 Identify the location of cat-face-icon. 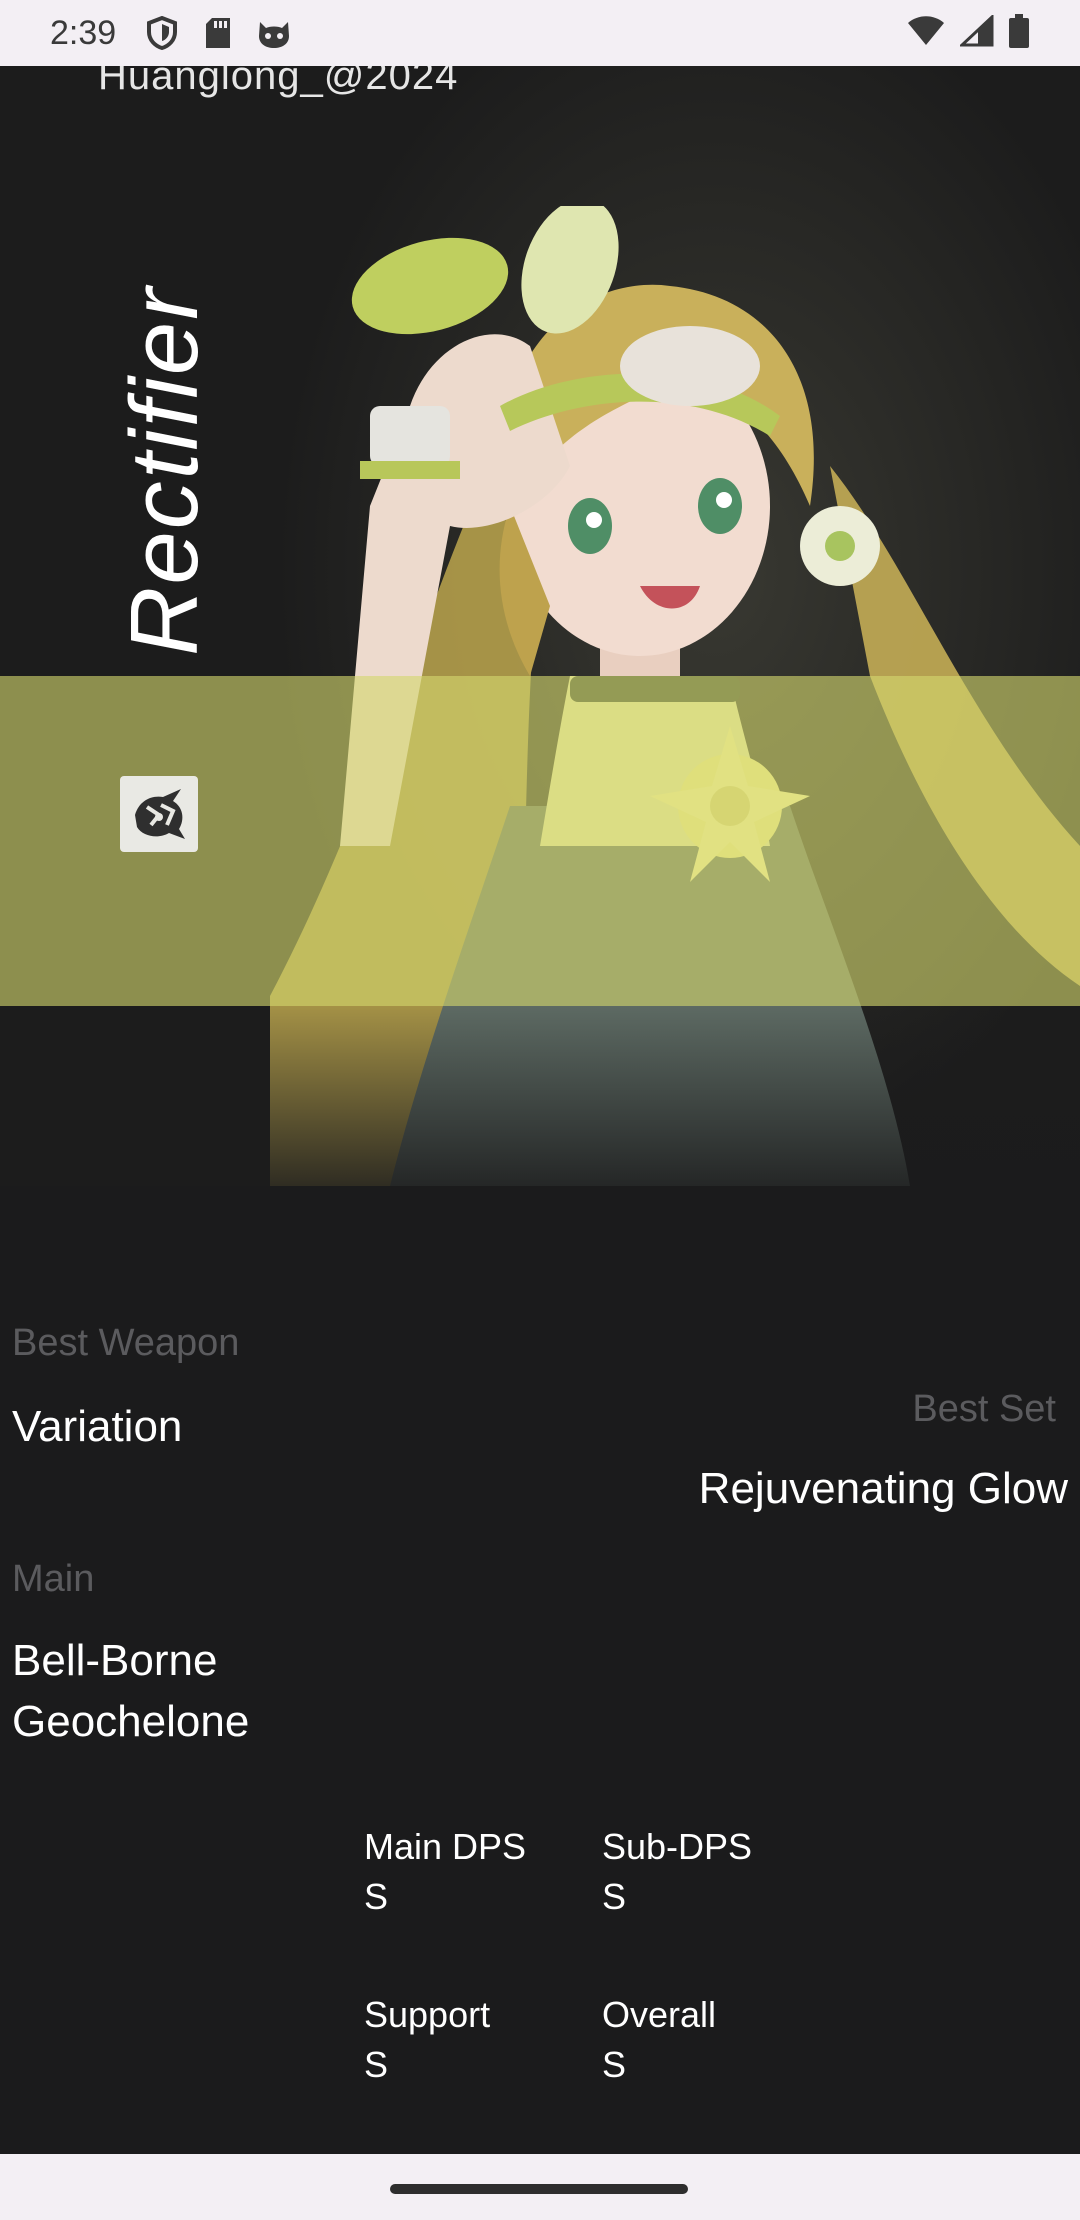
(274, 33).